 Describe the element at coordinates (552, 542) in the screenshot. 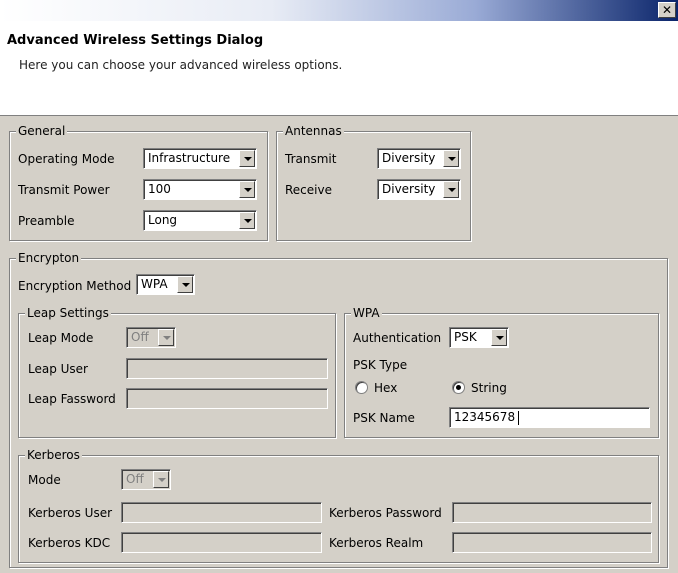

I see `kerberos-realm-field` at that location.